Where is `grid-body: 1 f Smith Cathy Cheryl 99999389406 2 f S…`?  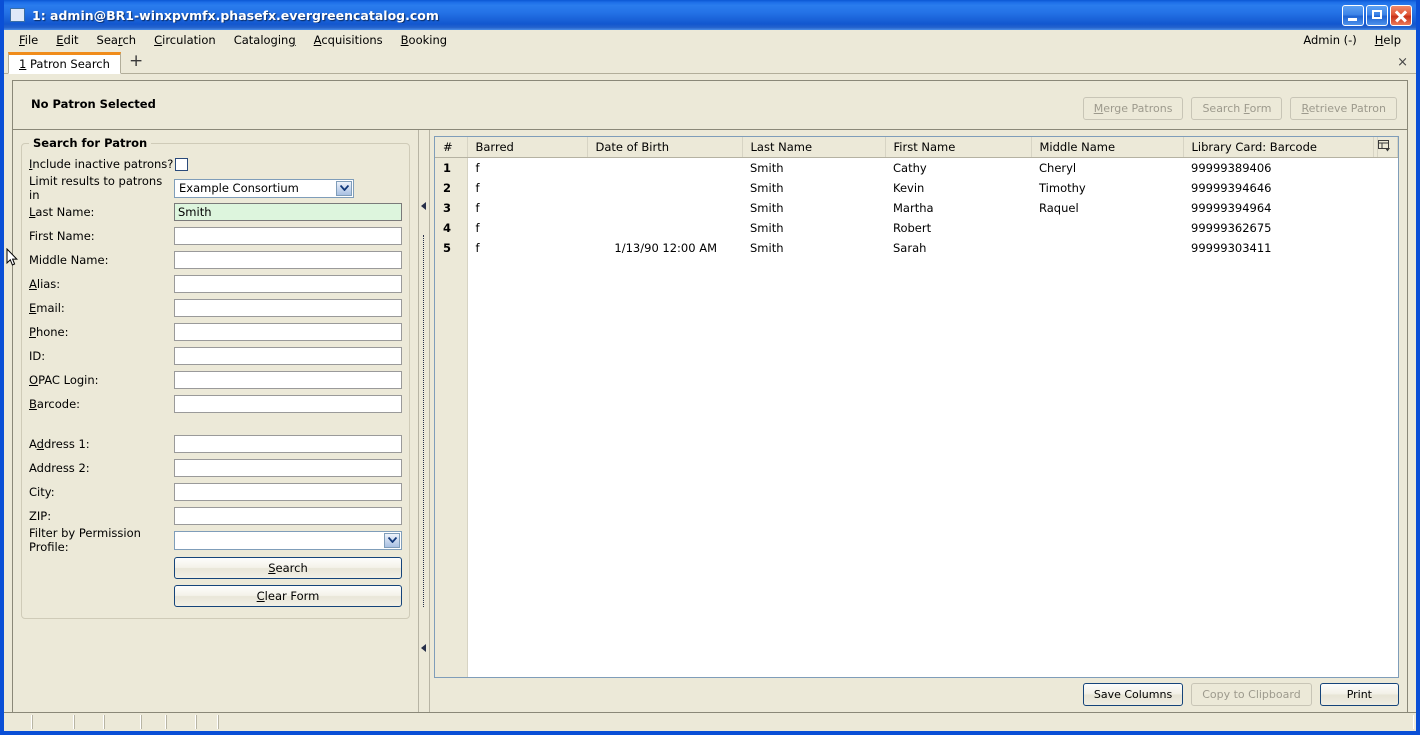 grid-body: 1 f Smith Cathy Cheryl 99999389406 2 f S… is located at coordinates (916, 207).